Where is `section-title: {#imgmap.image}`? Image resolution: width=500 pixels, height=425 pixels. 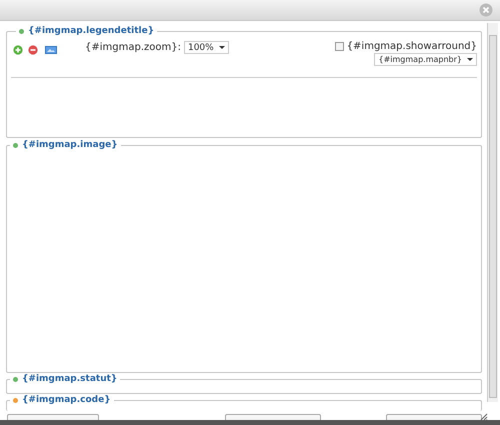 section-title: {#imgmap.image} is located at coordinates (70, 145).